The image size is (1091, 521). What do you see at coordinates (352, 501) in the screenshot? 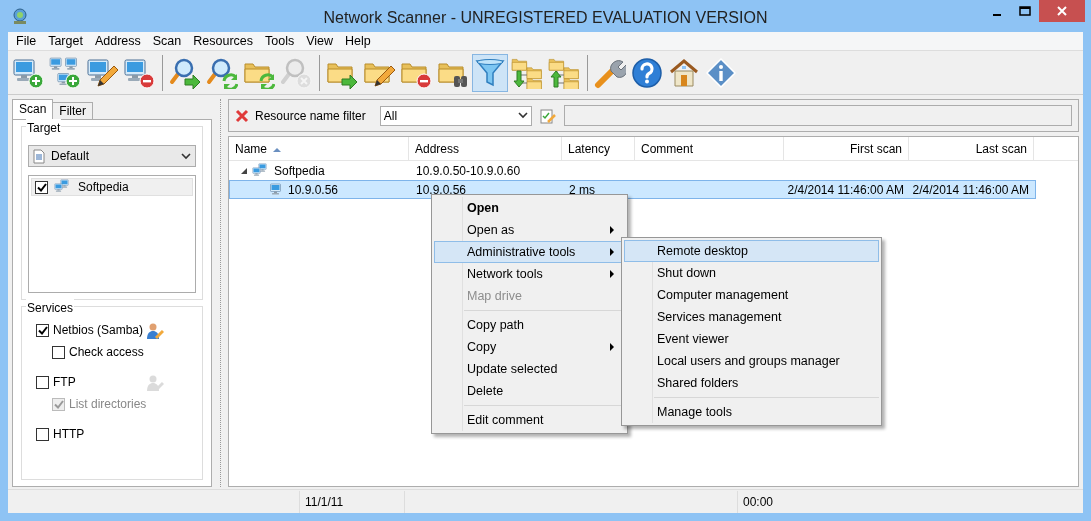
I see `status-date: 11/1/11` at bounding box center [352, 501].